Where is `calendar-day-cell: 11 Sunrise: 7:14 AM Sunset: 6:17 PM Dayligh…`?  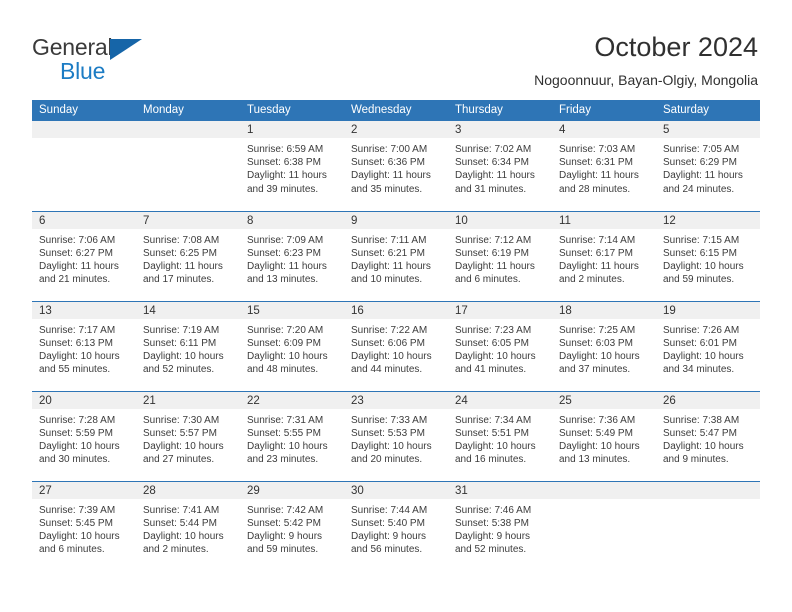 calendar-day-cell: 11 Sunrise: 7:14 AM Sunset: 6:17 PM Dayligh… is located at coordinates (604, 256).